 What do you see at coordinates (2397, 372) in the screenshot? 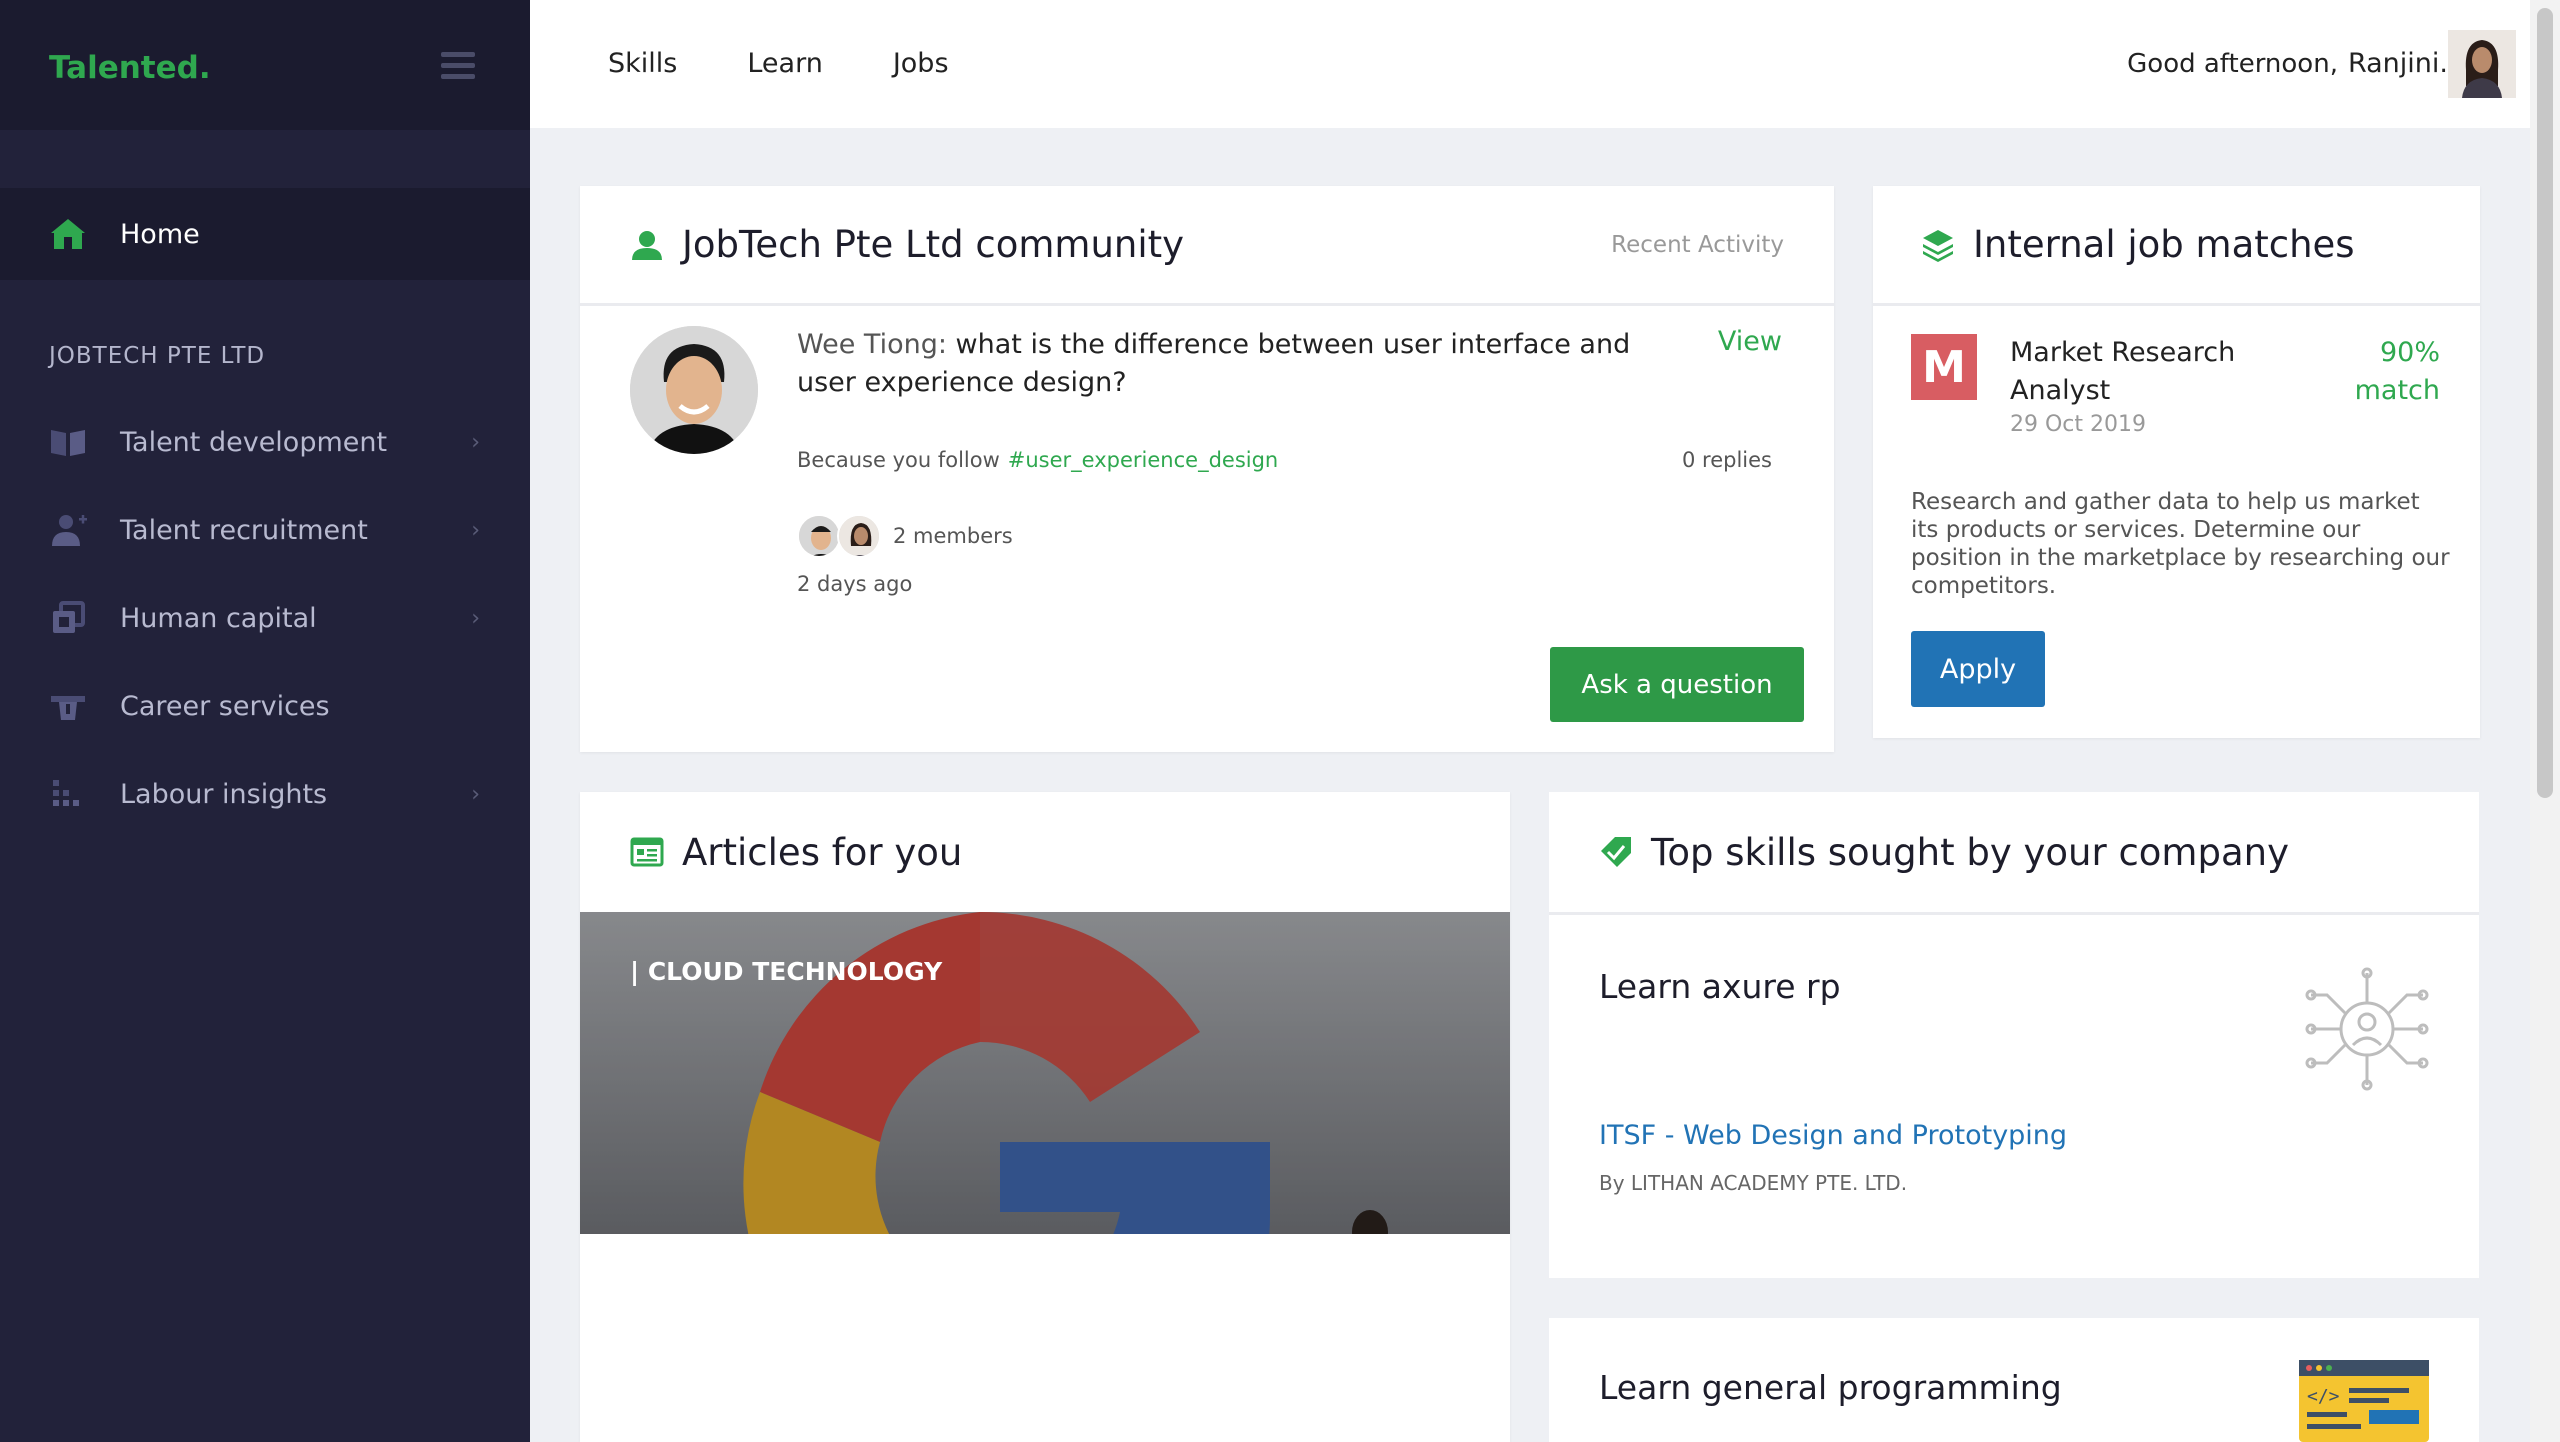
I see `match-score: 90% match` at bounding box center [2397, 372].